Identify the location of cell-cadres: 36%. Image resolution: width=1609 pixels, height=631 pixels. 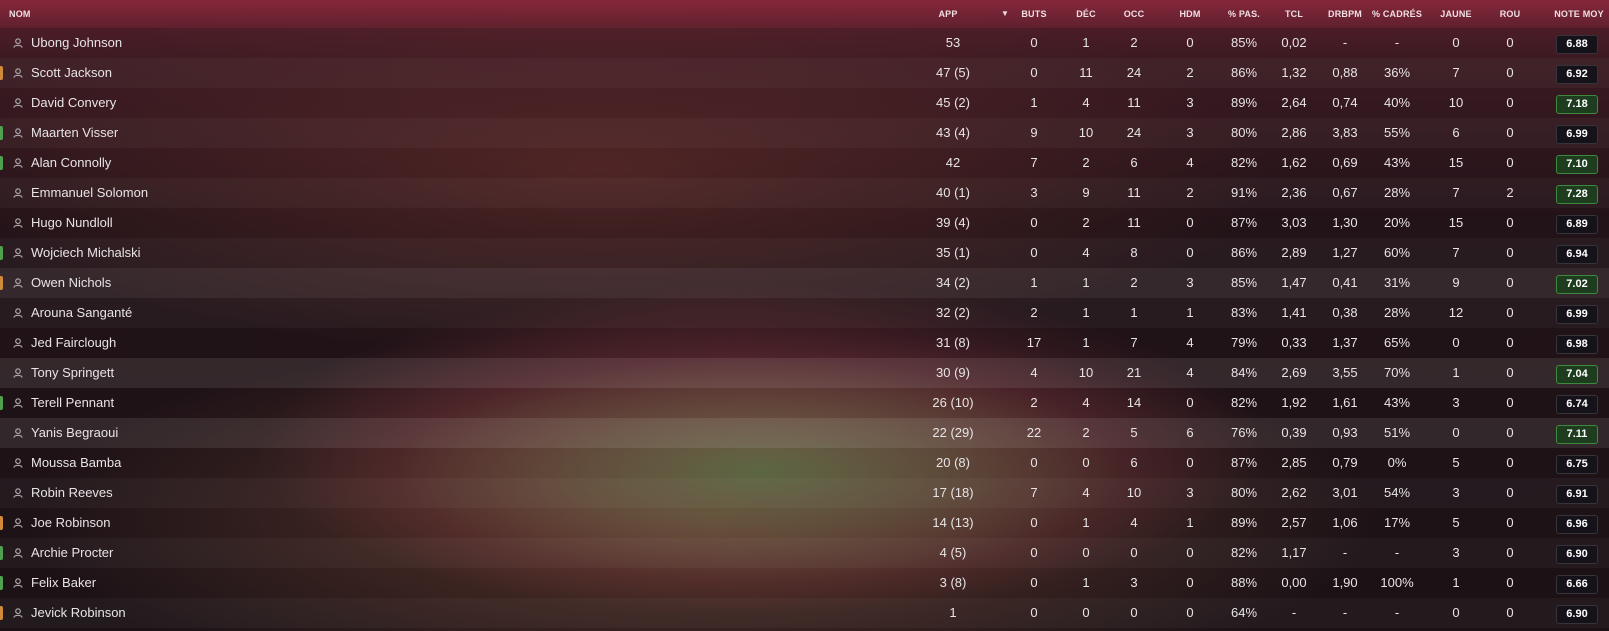
(1397, 72).